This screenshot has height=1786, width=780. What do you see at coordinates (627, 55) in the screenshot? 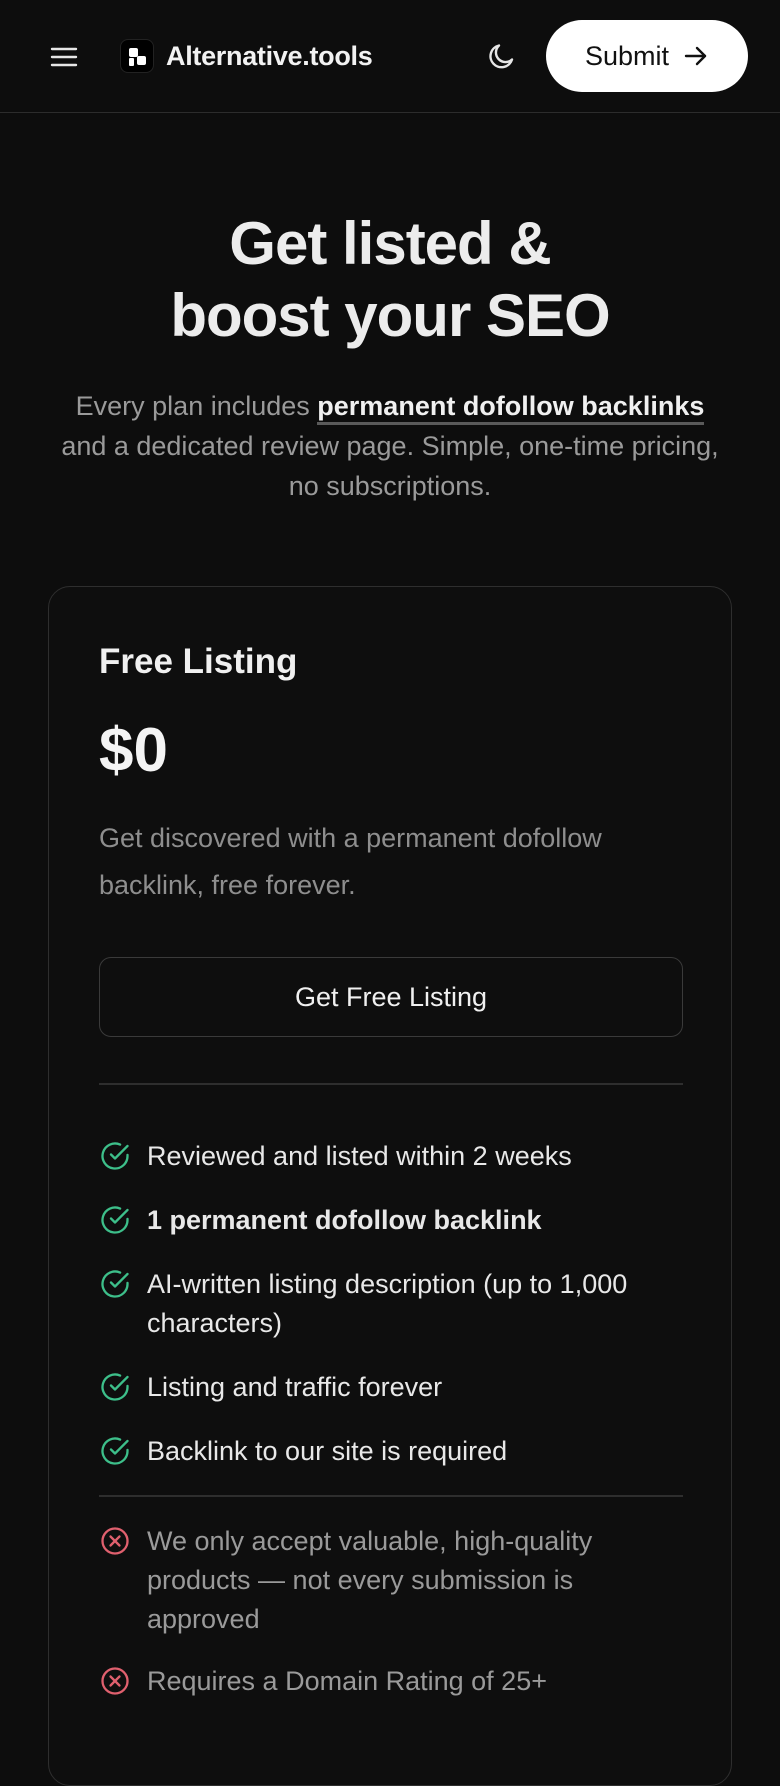
I see `submit-label: Submit` at bounding box center [627, 55].